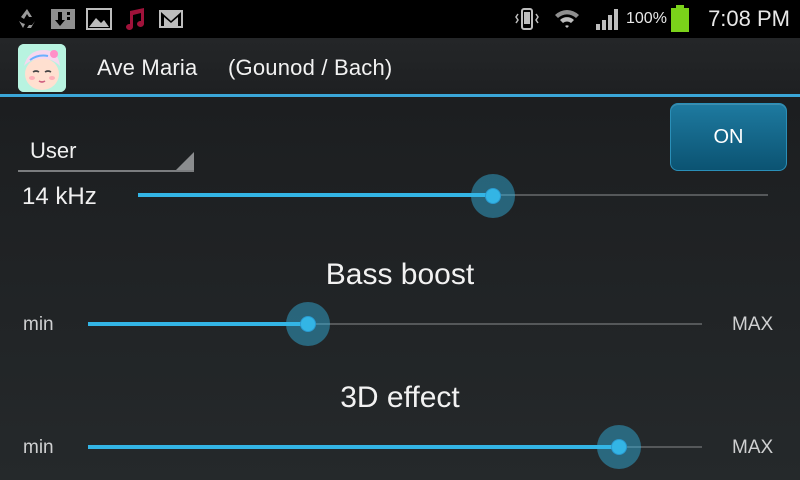 Image resolution: width=800 pixels, height=480 pixels. What do you see at coordinates (527, 19) in the screenshot?
I see `vibrate-icon` at bounding box center [527, 19].